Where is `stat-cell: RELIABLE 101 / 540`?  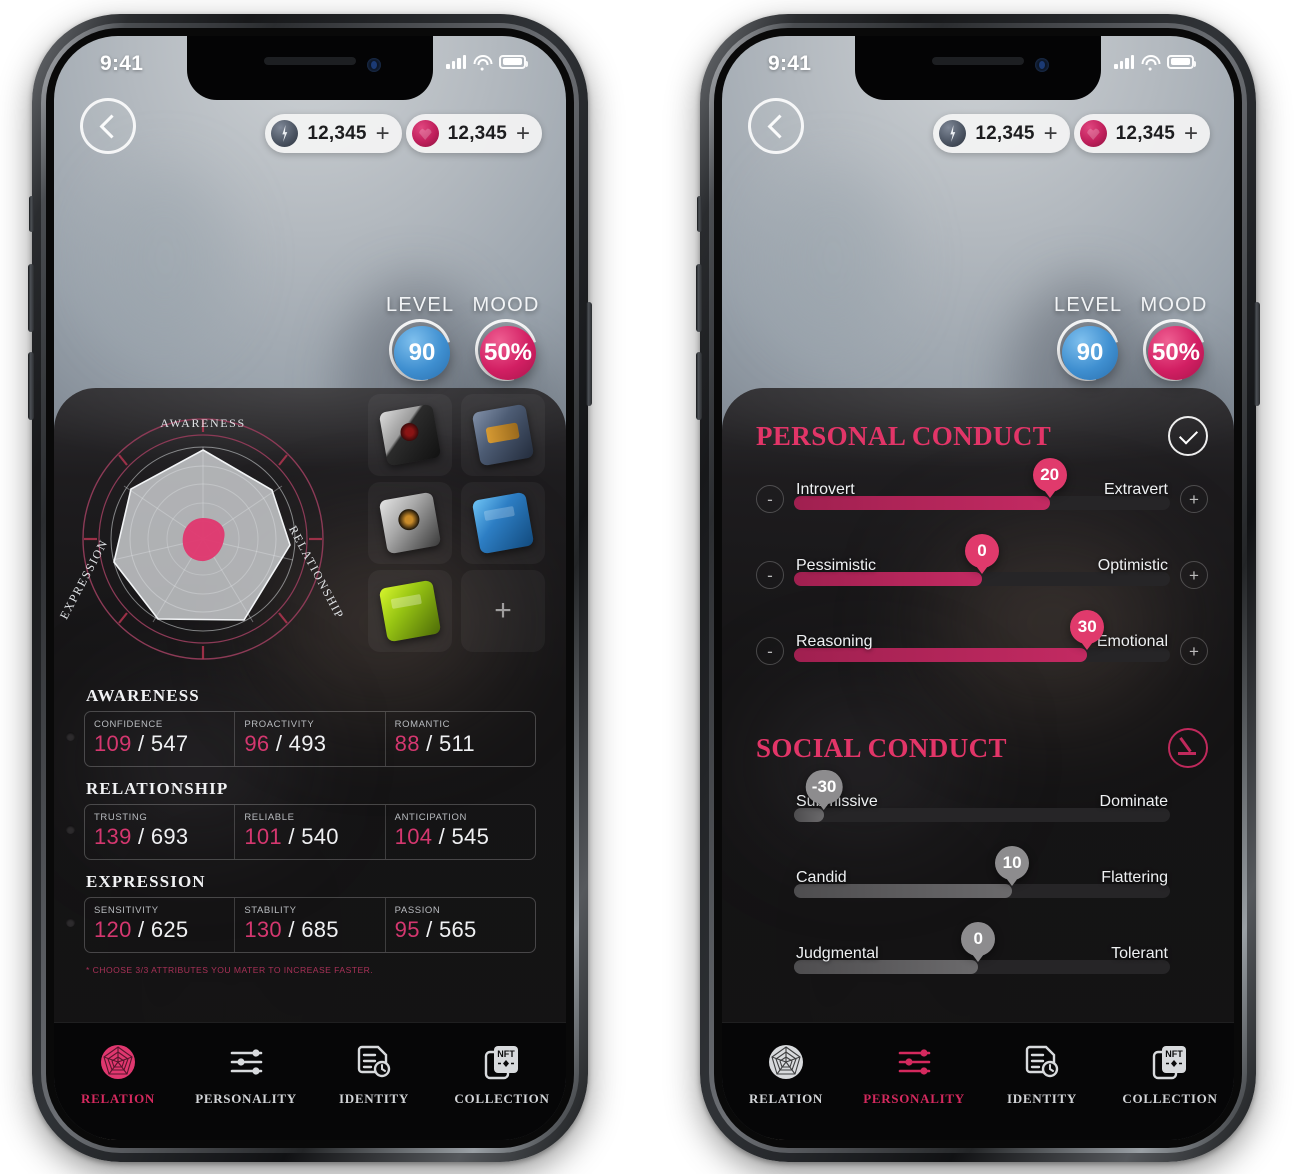 stat-cell: RELIABLE 101 / 540 is located at coordinates (310, 832).